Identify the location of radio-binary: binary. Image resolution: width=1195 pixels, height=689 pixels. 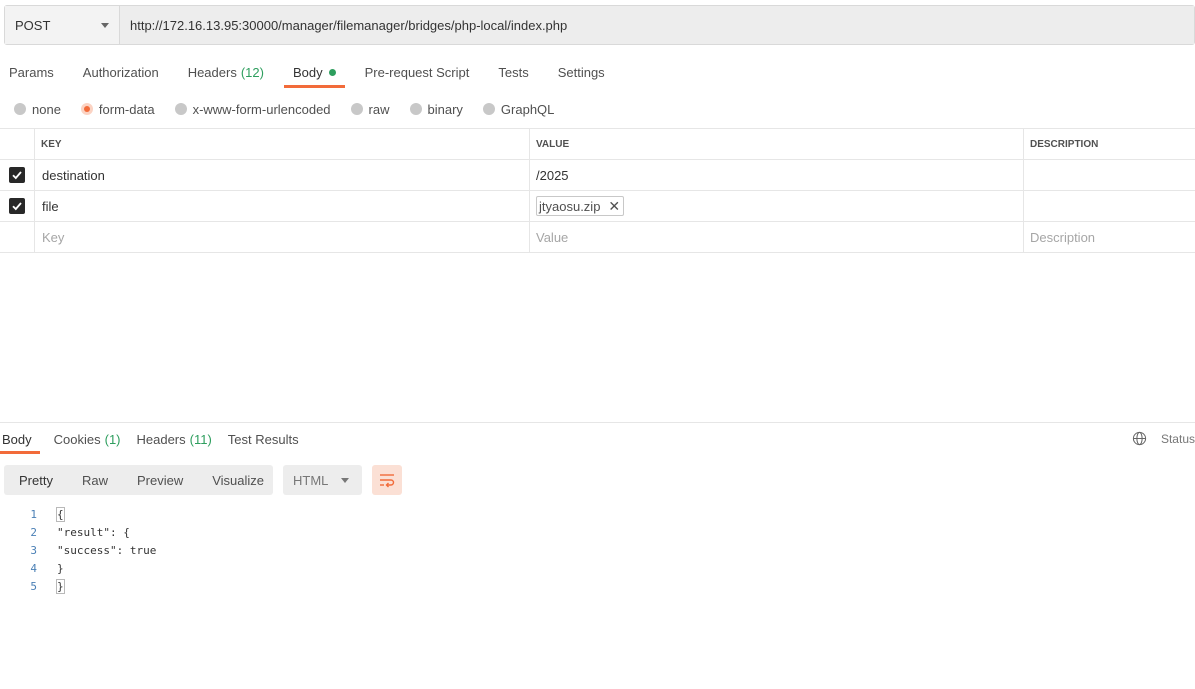
(436, 109).